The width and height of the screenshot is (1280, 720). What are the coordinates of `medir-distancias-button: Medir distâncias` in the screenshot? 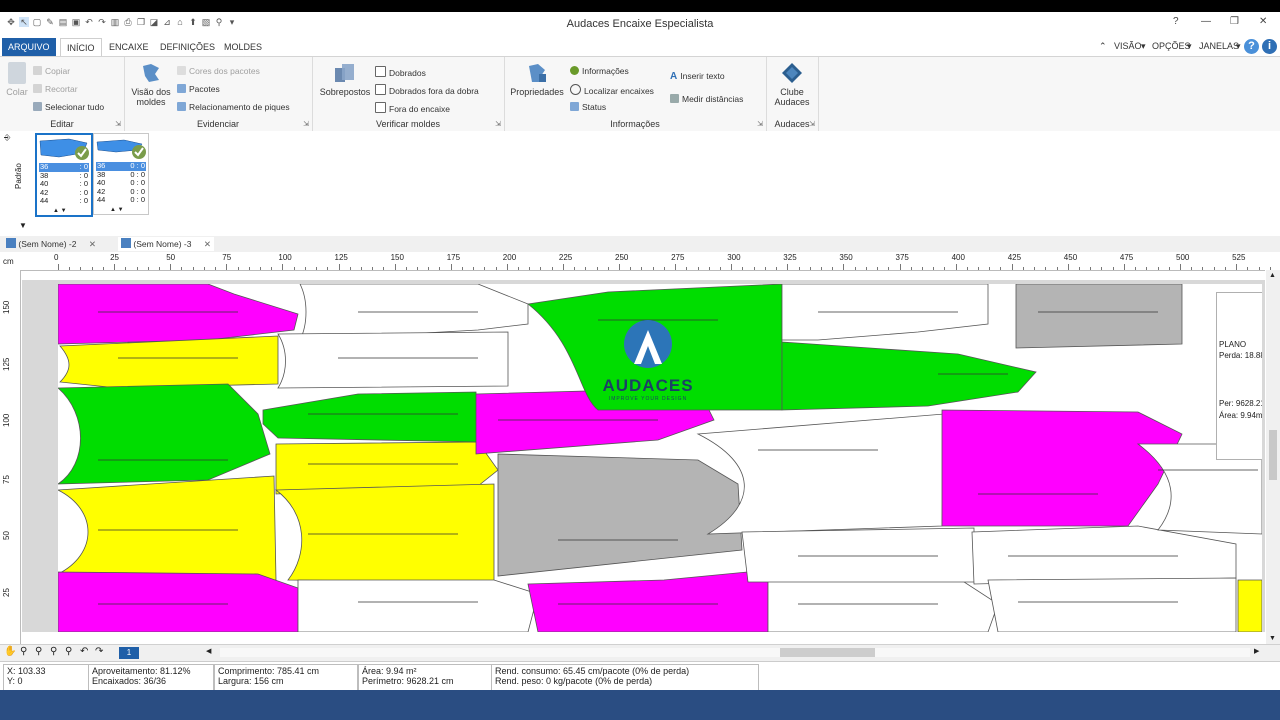 It's located at (706, 99).